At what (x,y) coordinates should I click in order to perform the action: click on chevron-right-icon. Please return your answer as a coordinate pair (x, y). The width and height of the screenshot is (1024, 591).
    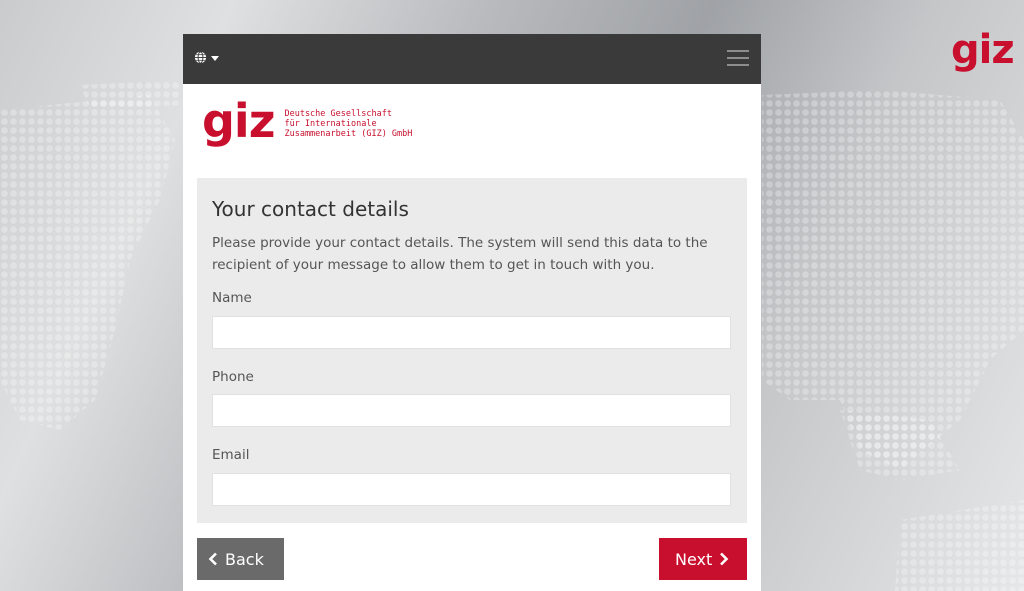
    Looking at the image, I should click on (724, 559).